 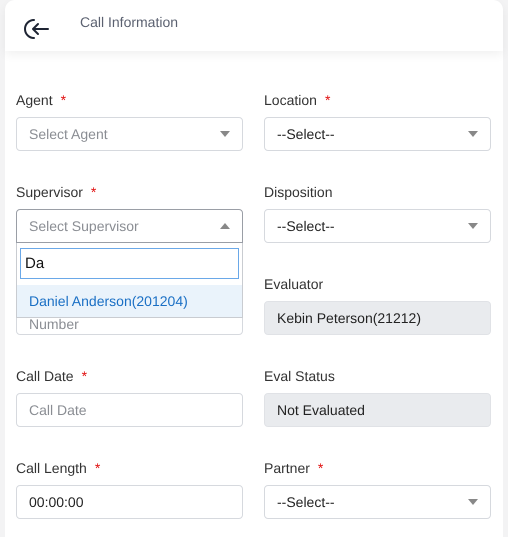 I want to click on field-label: Supervisor, so click(x=49, y=192).